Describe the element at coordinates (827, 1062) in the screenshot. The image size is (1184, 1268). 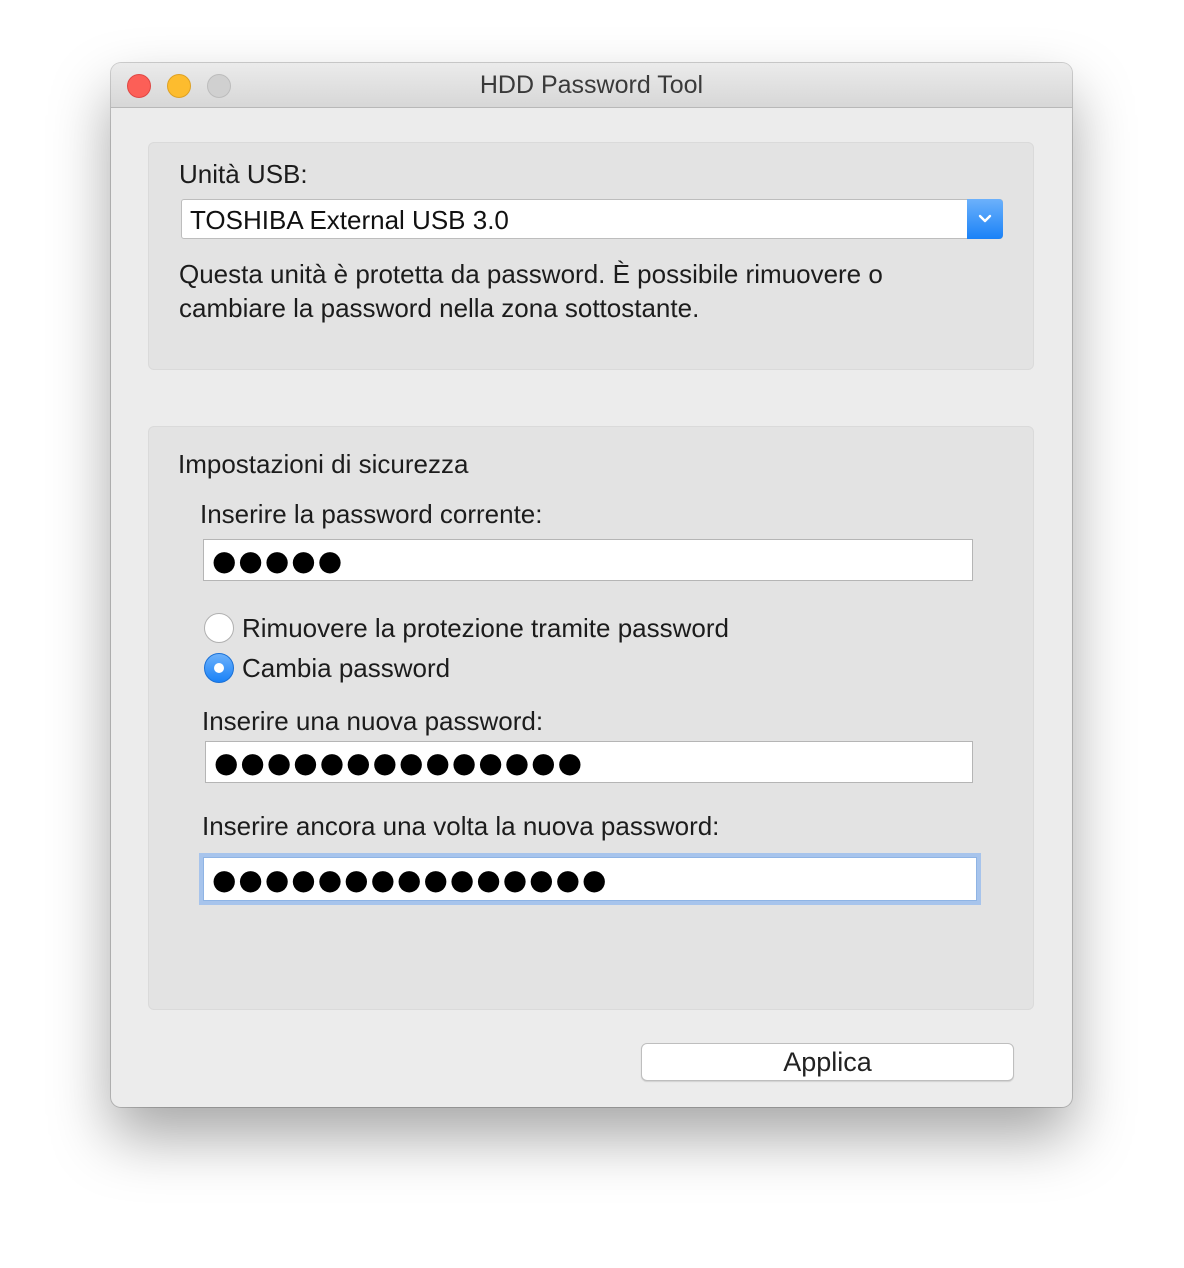
I see `apply-button: Applica` at that location.